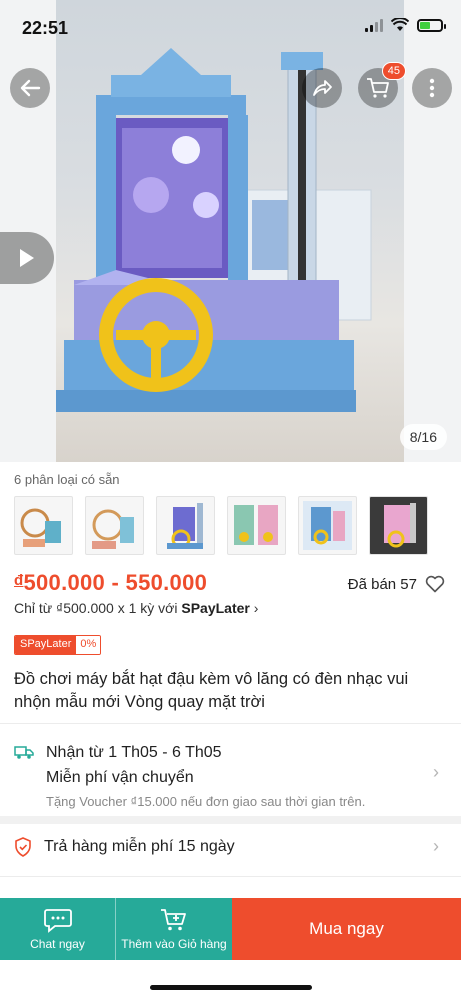 Image resolution: width=461 pixels, height=1000 pixels. What do you see at coordinates (173, 920) in the screenshot?
I see `add-to-cart-icon` at bounding box center [173, 920].